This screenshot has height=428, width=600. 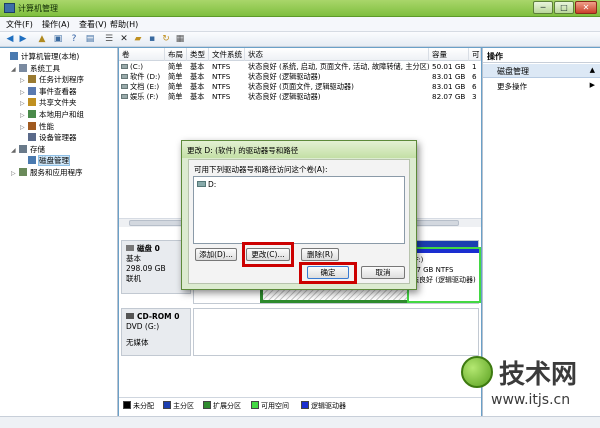 What do you see at coordinates (56, 24) in the screenshot?
I see `menu-action: 操作(A)` at bounding box center [56, 24].